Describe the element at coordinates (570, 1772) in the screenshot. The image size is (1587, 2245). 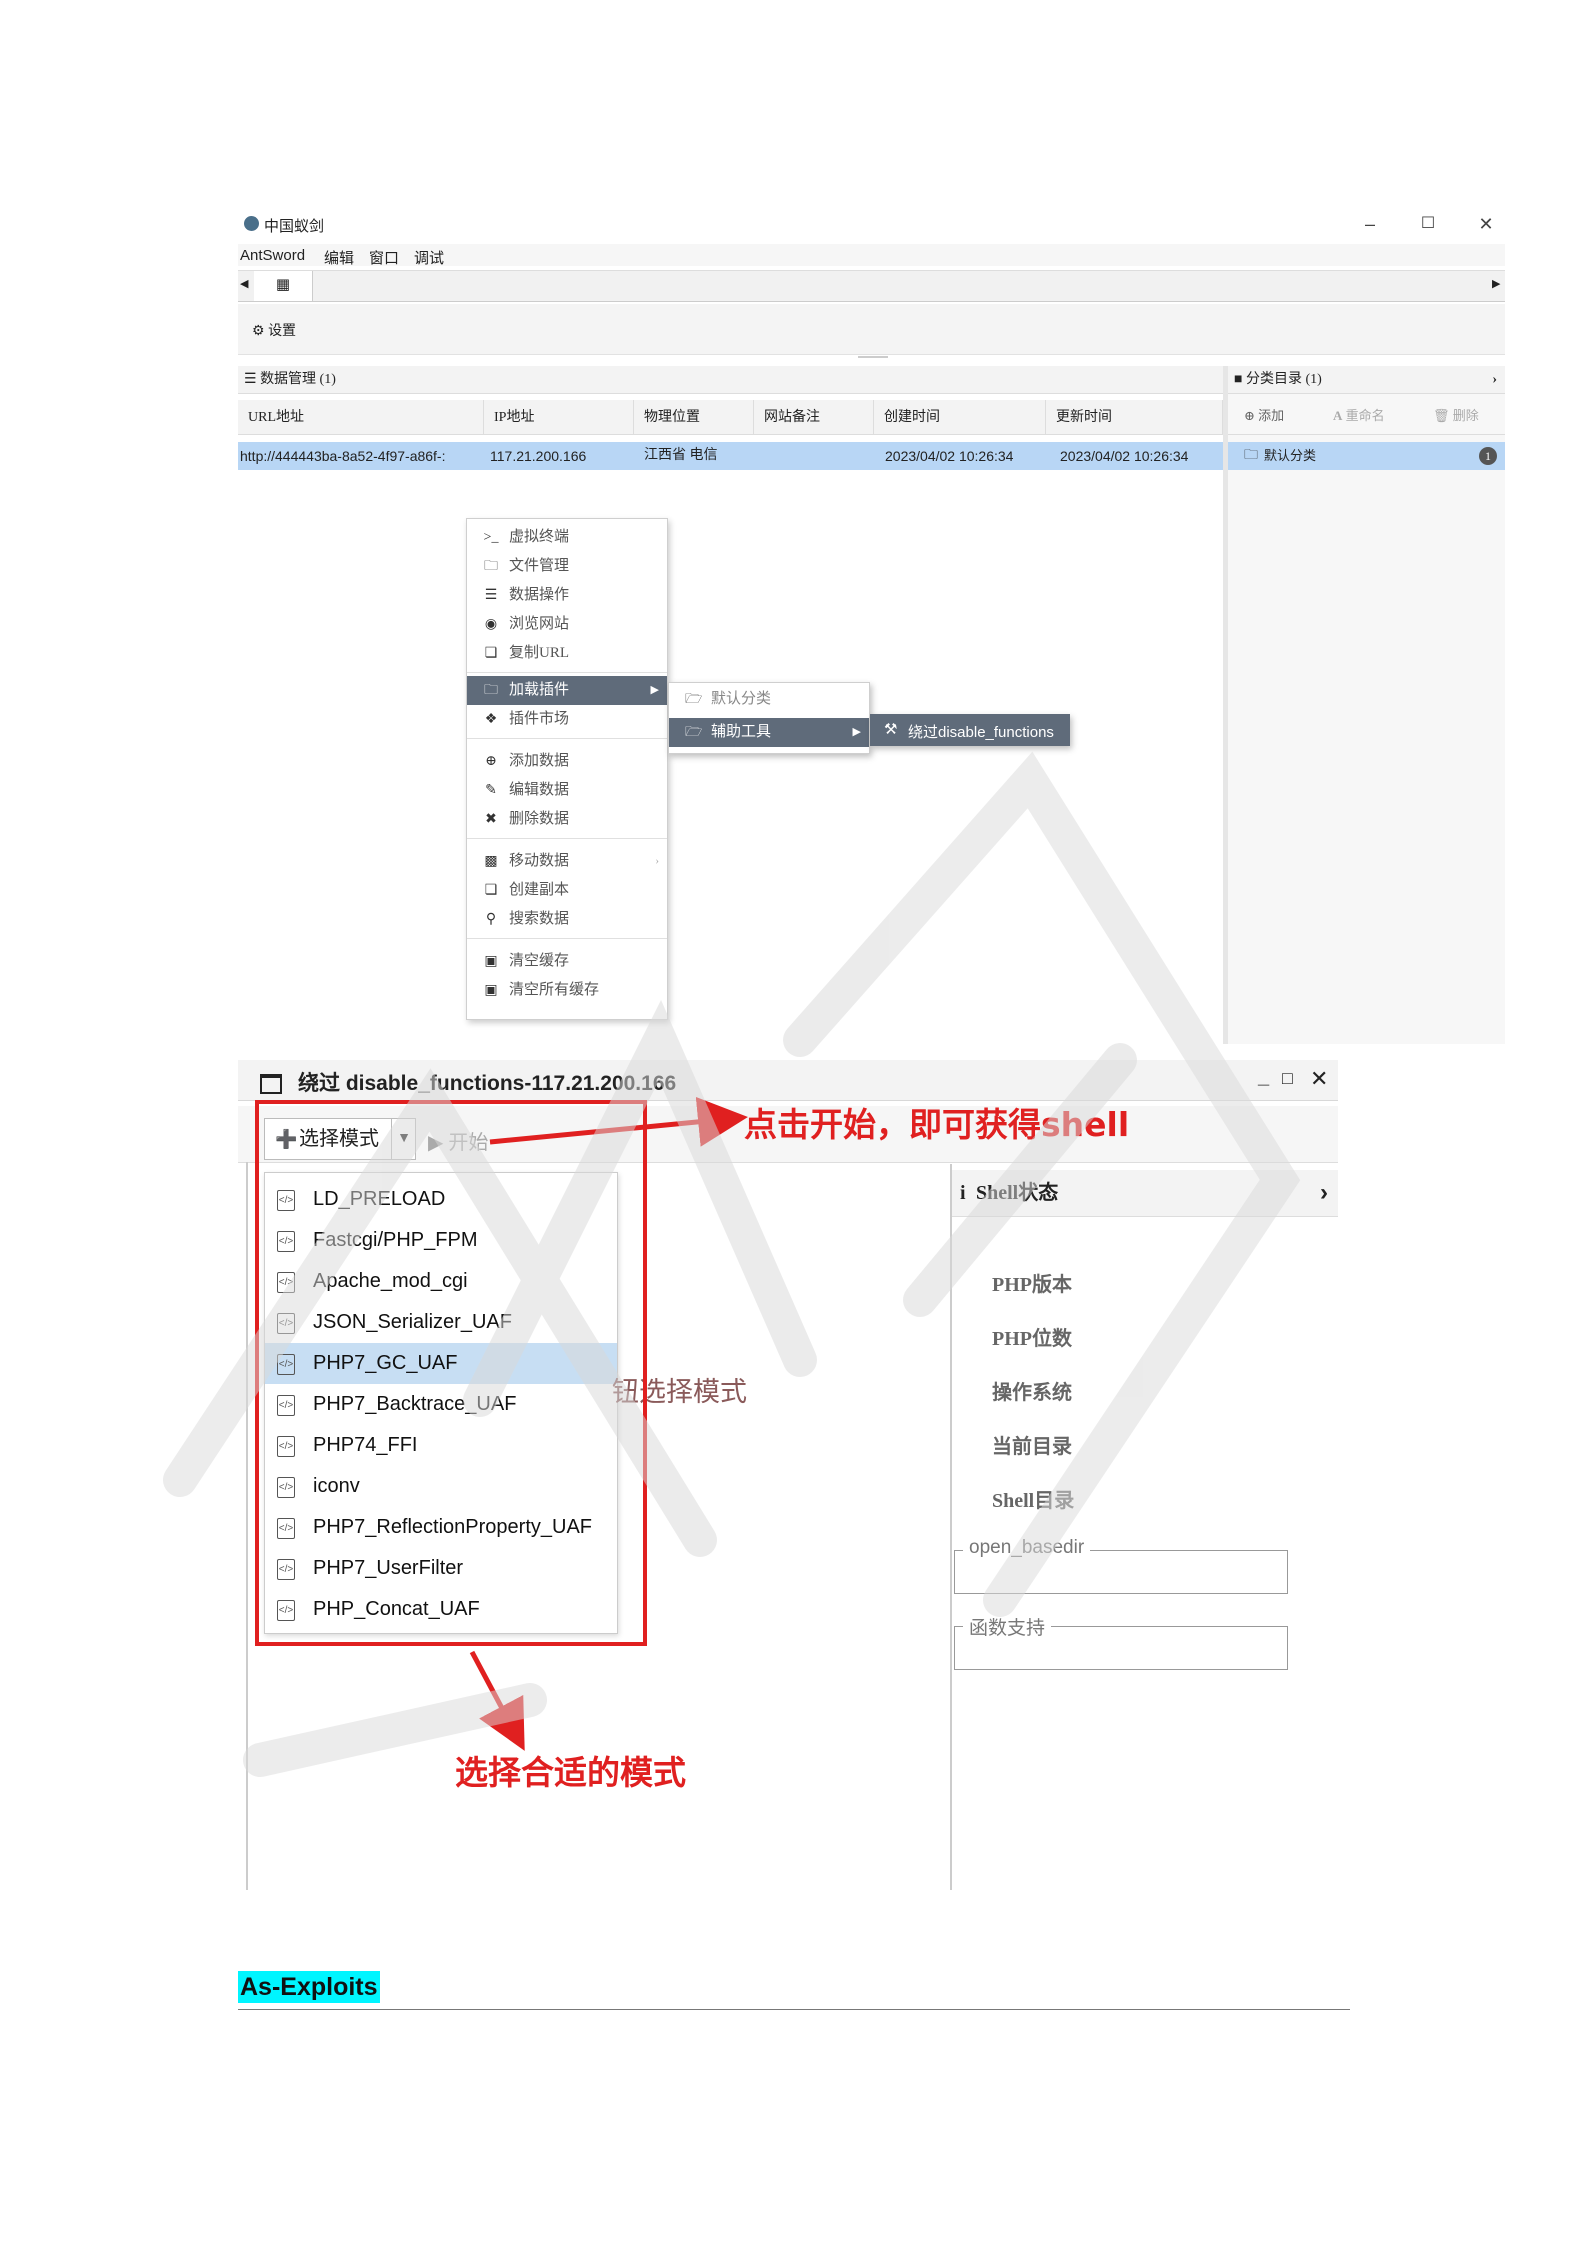
I see `annotation-choose-mode: 选择合适的模式` at that location.